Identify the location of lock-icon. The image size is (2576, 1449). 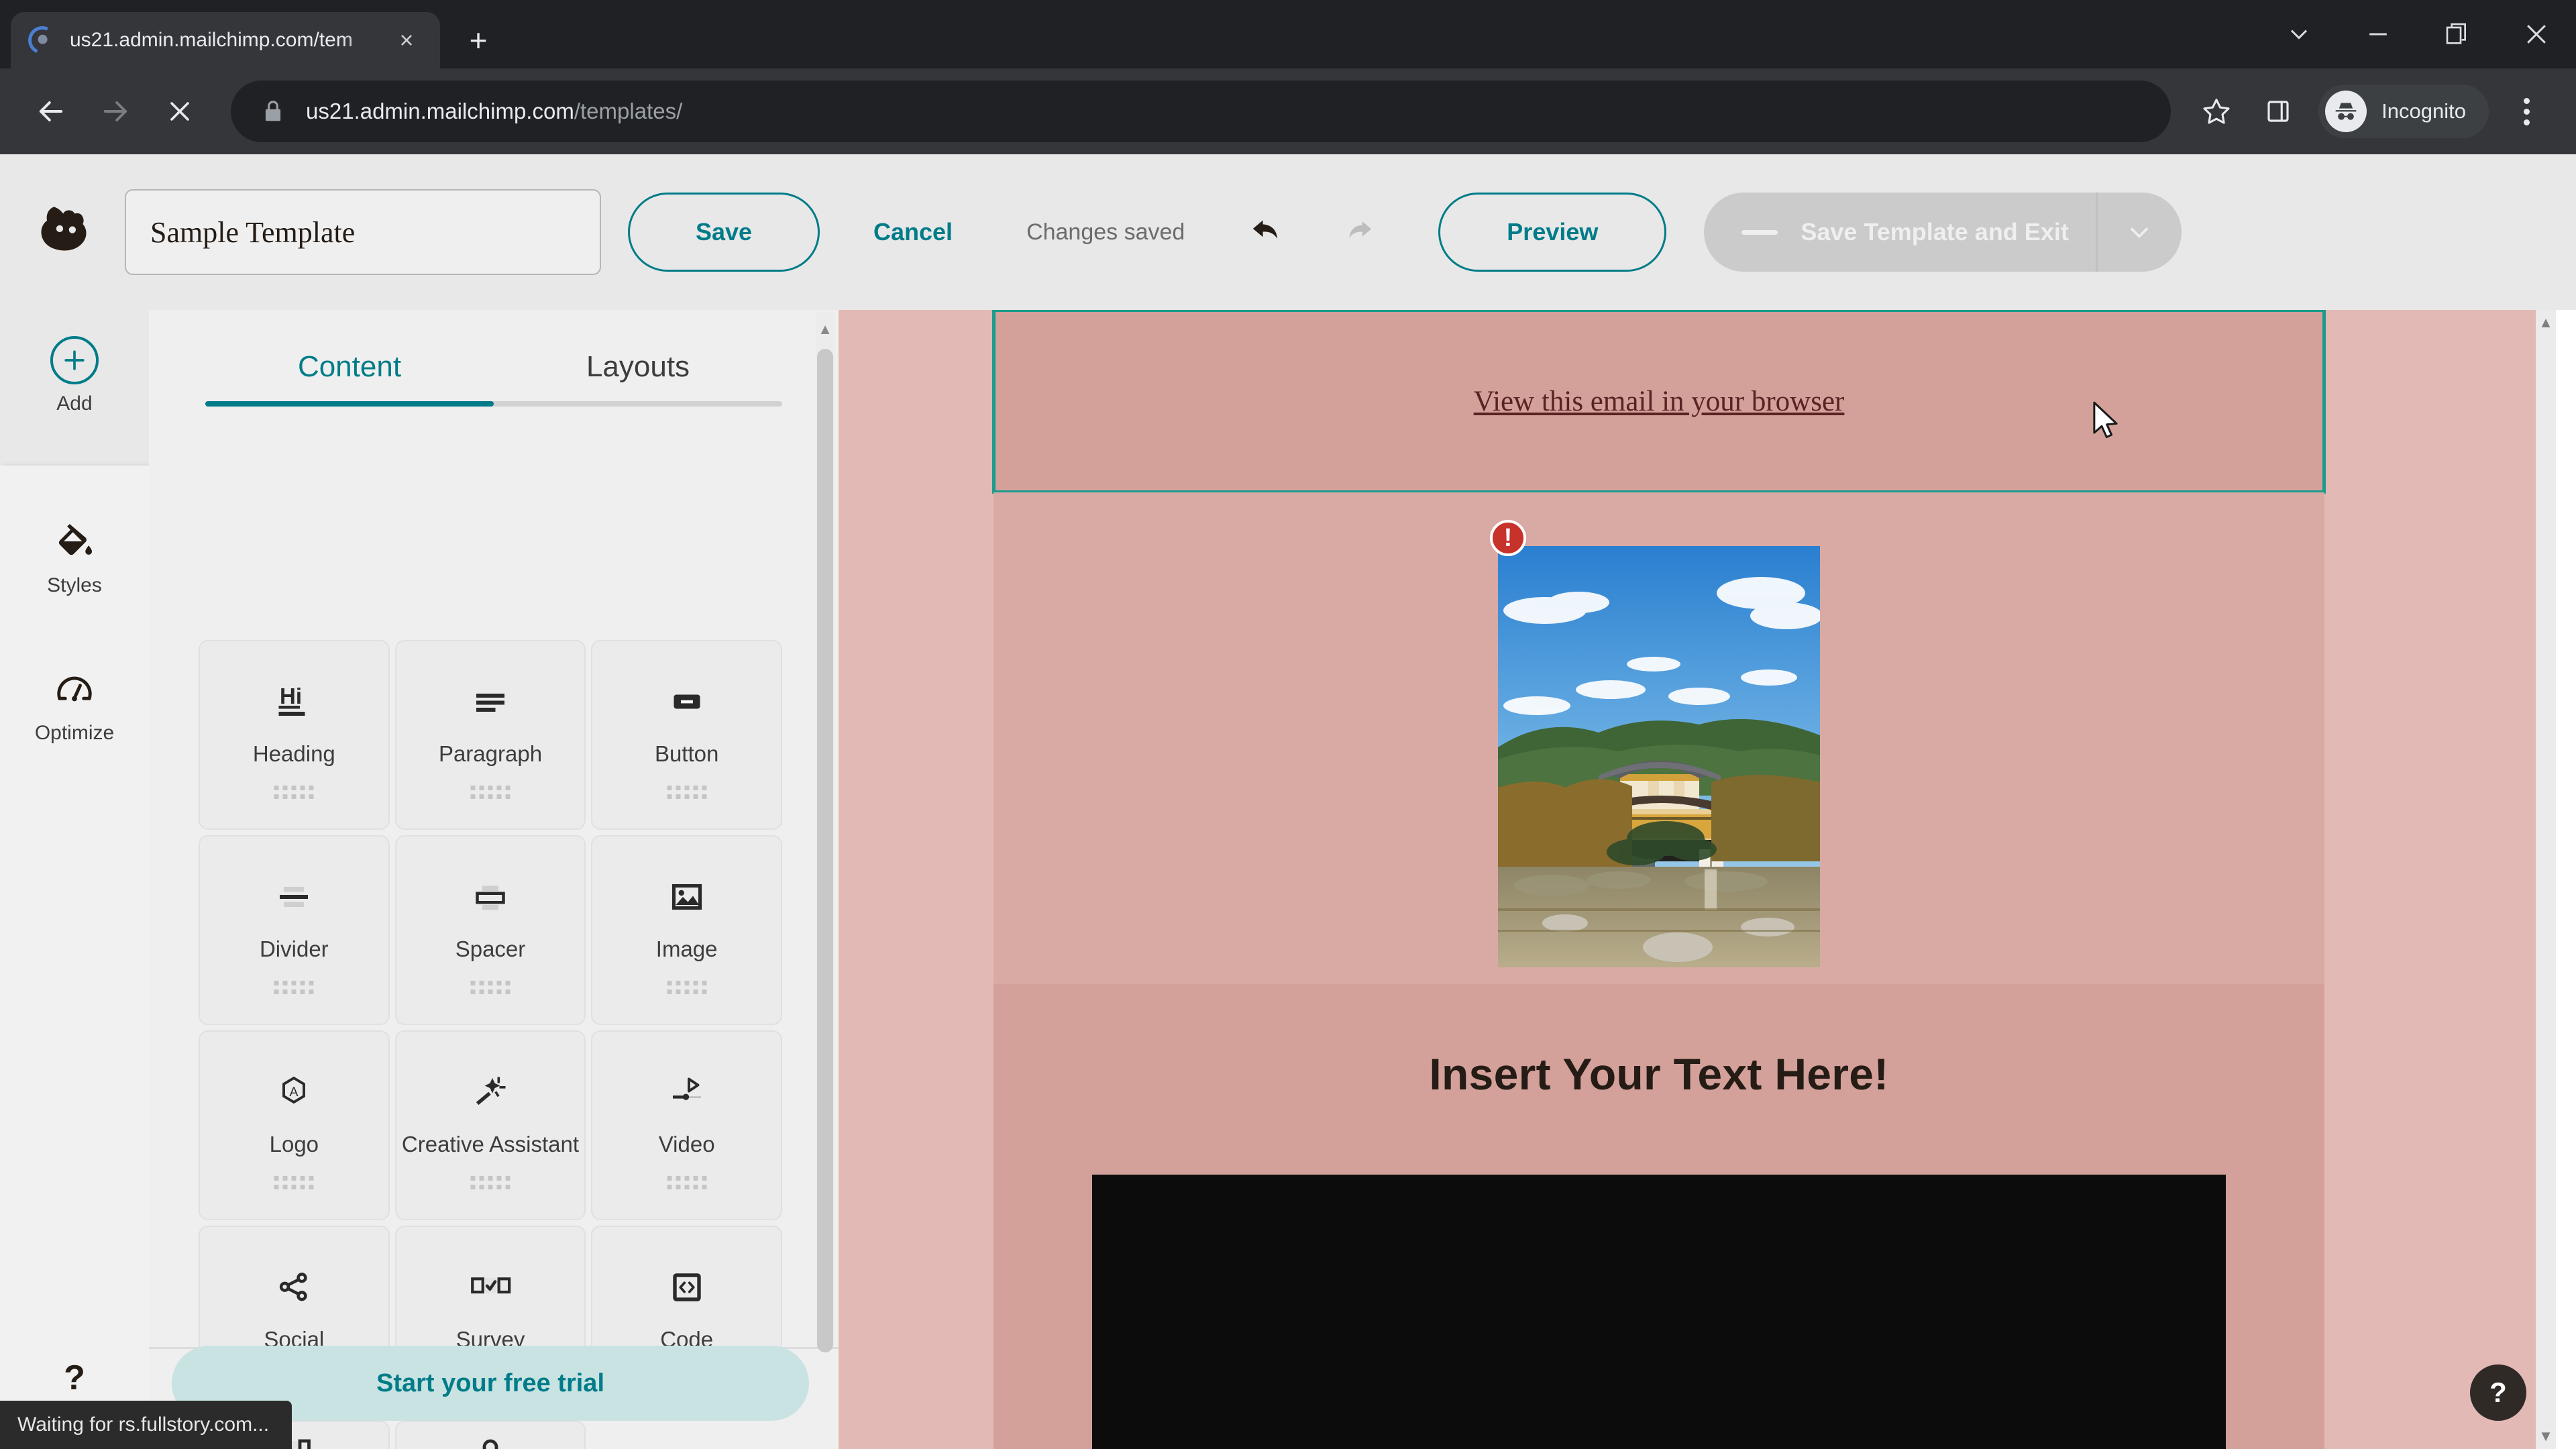
(273, 111).